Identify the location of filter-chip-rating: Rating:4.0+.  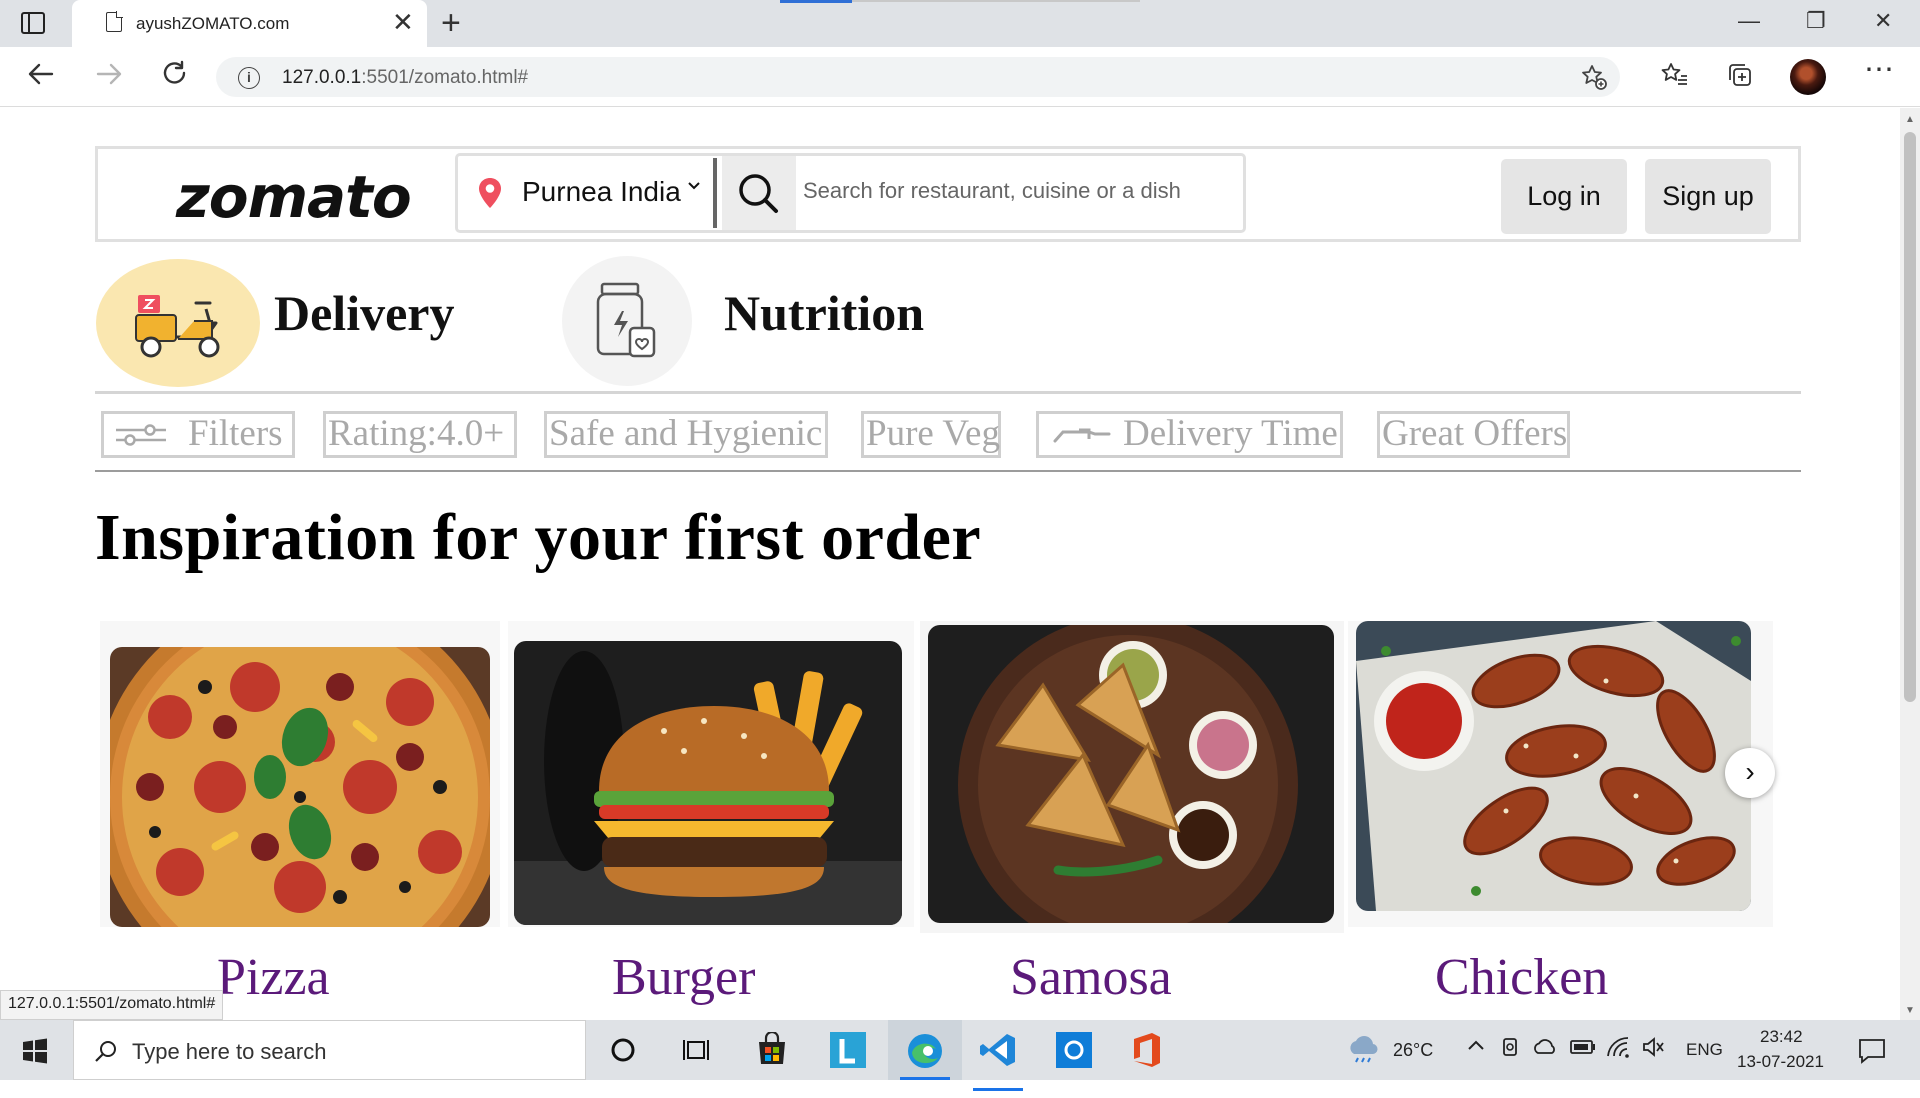
(420, 434).